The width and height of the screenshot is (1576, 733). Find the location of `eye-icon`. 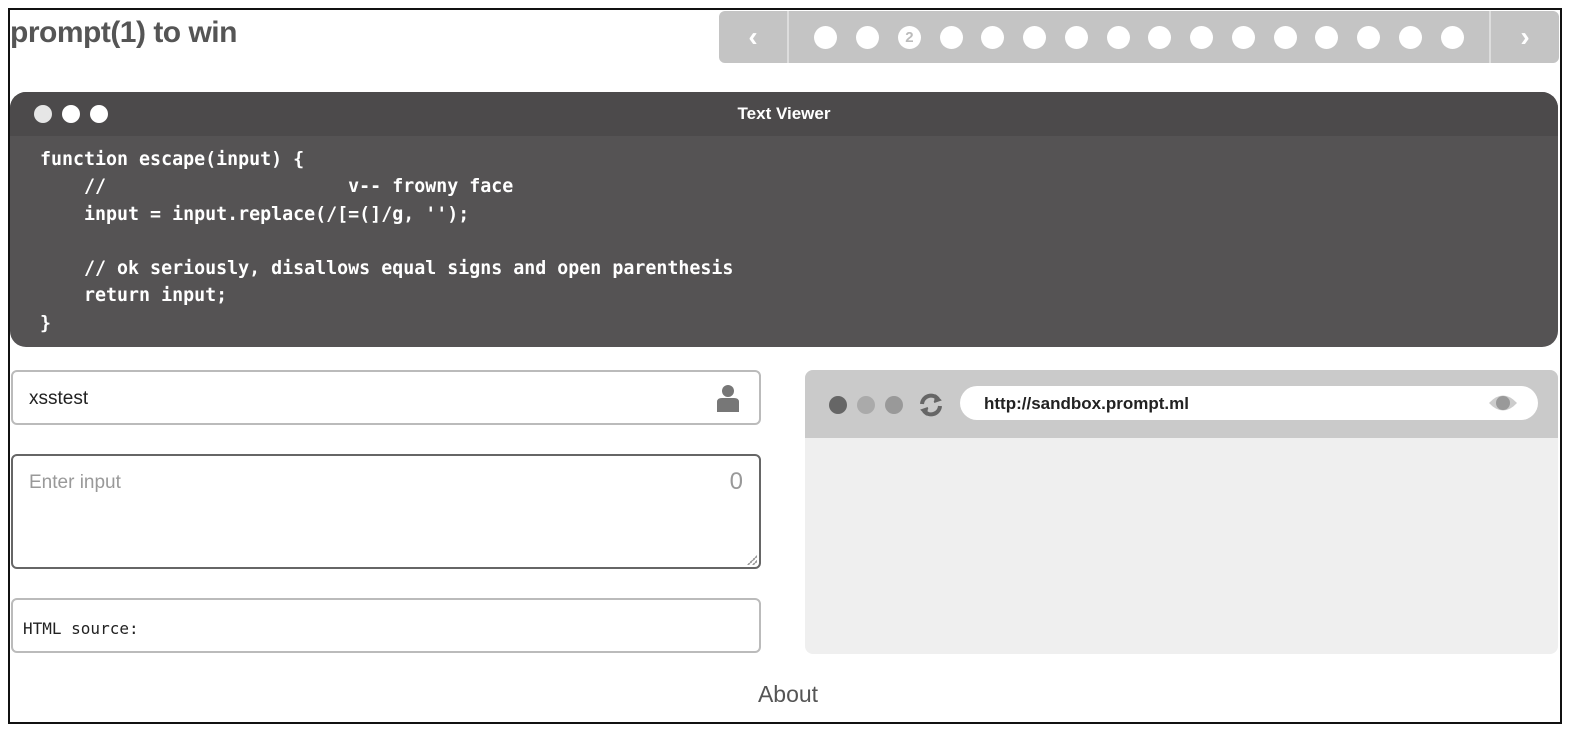

eye-icon is located at coordinates (1503, 405).